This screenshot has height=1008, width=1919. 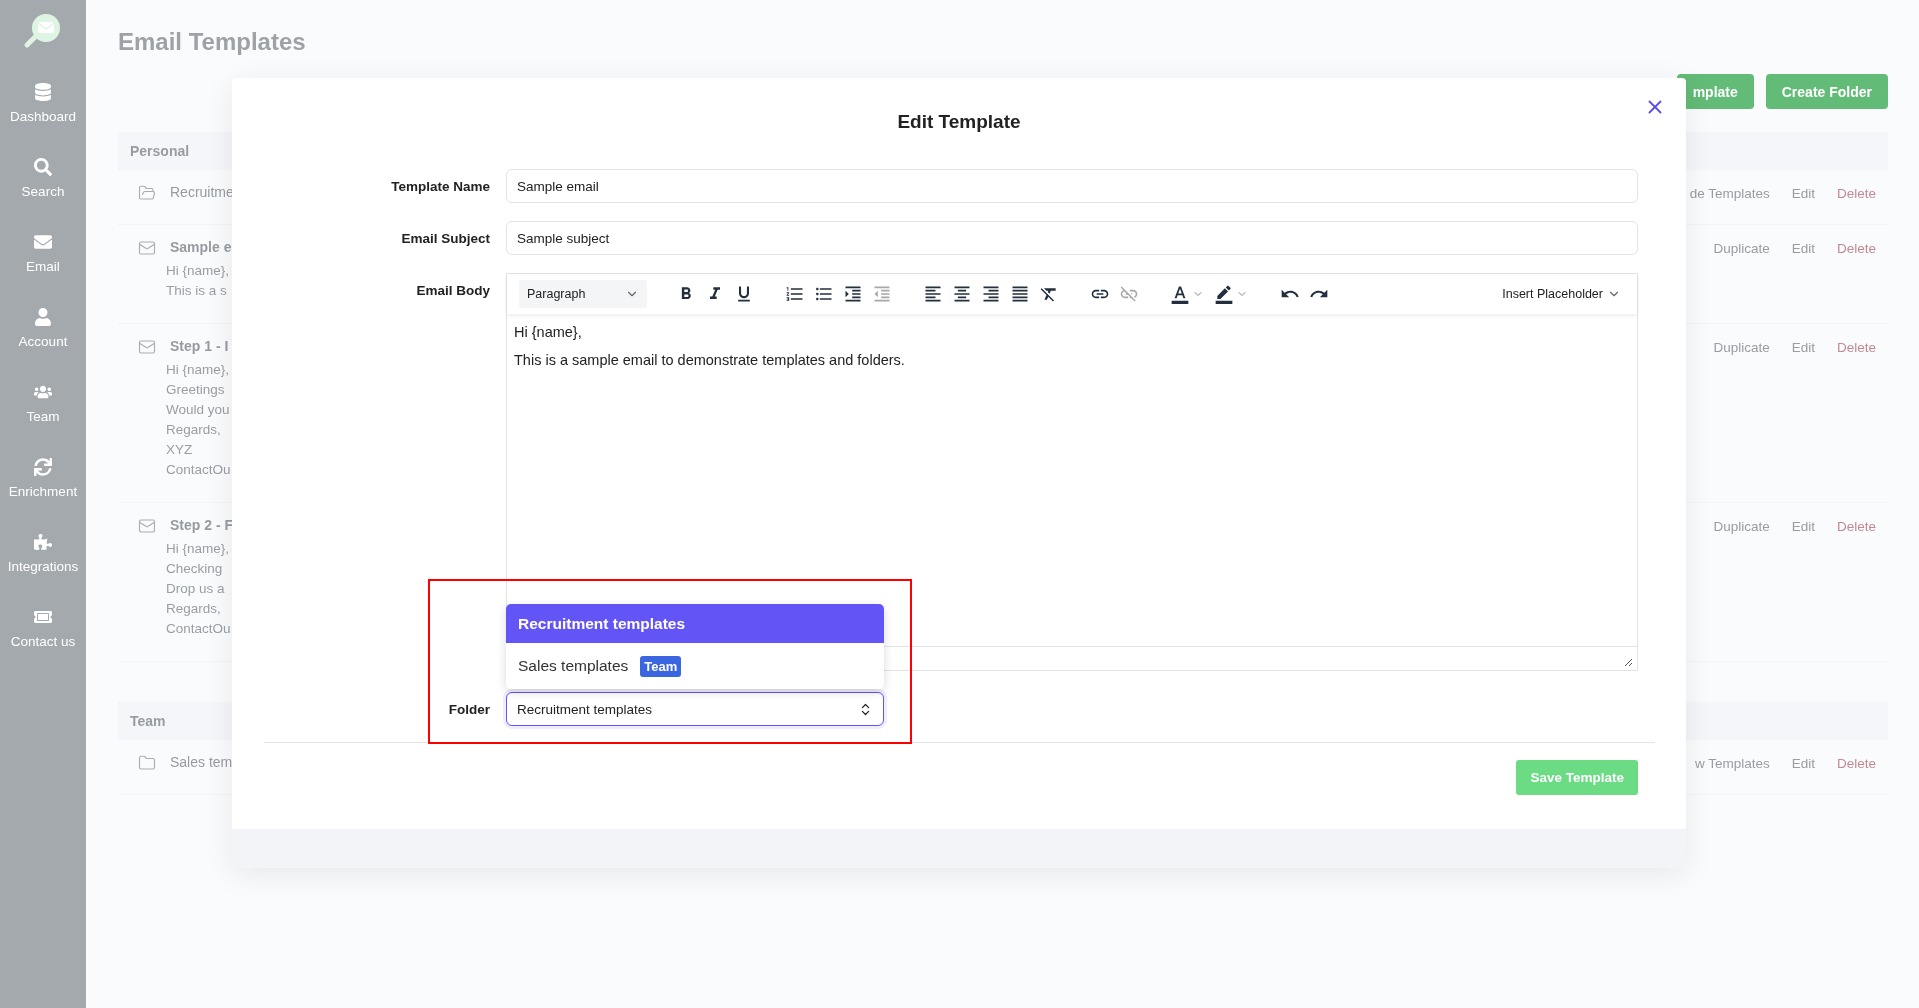 What do you see at coordinates (43, 316) in the screenshot?
I see `user-icon` at bounding box center [43, 316].